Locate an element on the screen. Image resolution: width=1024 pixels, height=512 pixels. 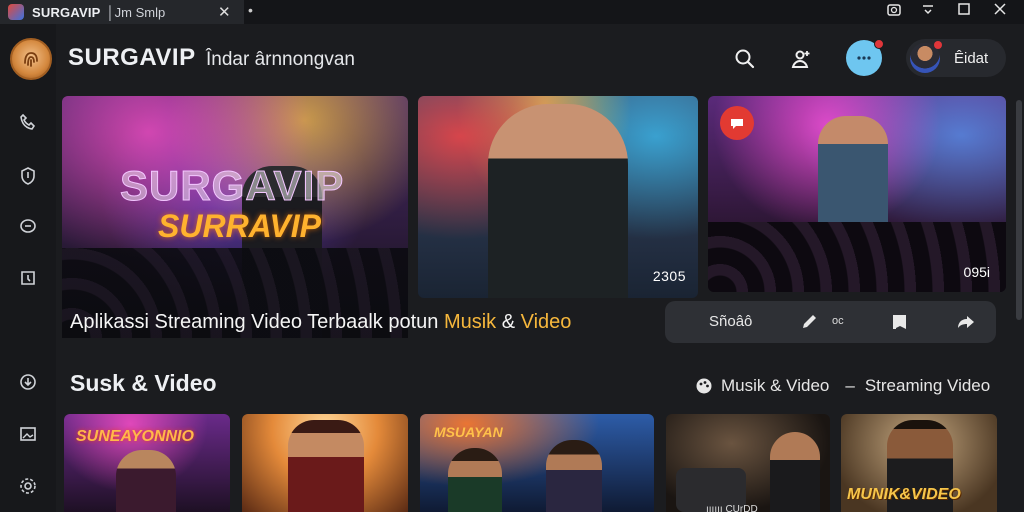
search-icon is located at coordinates (745, 59).